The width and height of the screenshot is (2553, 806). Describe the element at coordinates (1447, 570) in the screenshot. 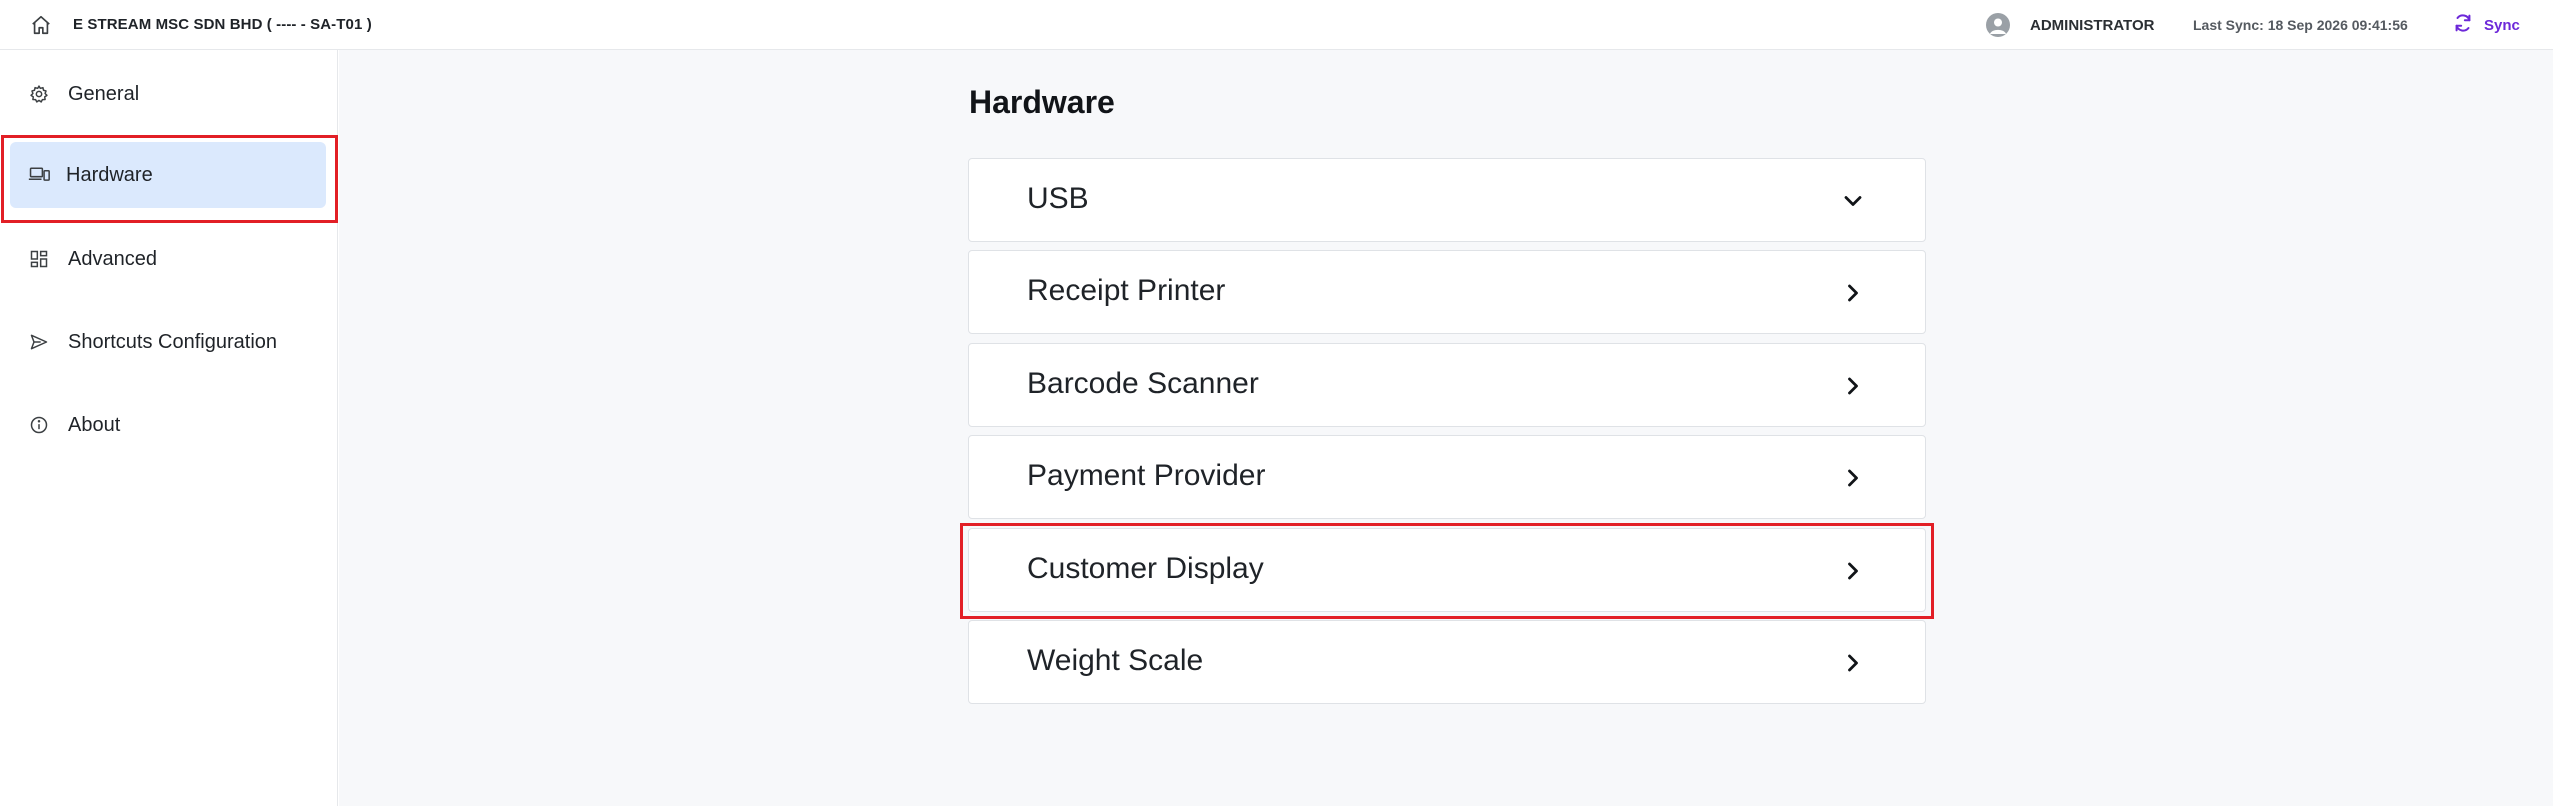

I see `section-customer-display: Customer Display` at that location.